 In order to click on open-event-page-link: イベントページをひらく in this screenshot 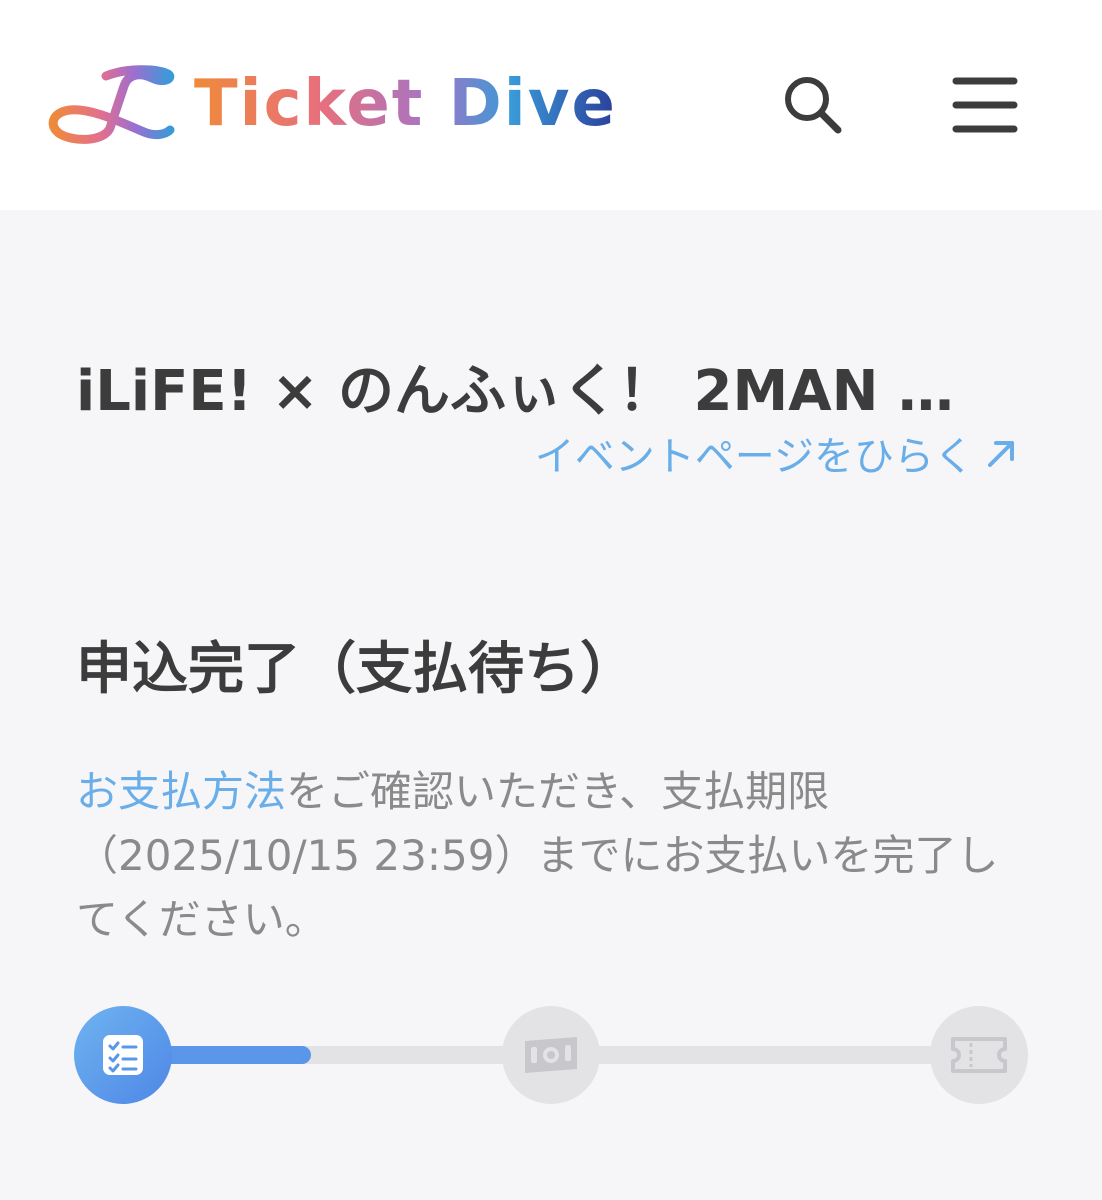, I will do `click(777, 453)`.